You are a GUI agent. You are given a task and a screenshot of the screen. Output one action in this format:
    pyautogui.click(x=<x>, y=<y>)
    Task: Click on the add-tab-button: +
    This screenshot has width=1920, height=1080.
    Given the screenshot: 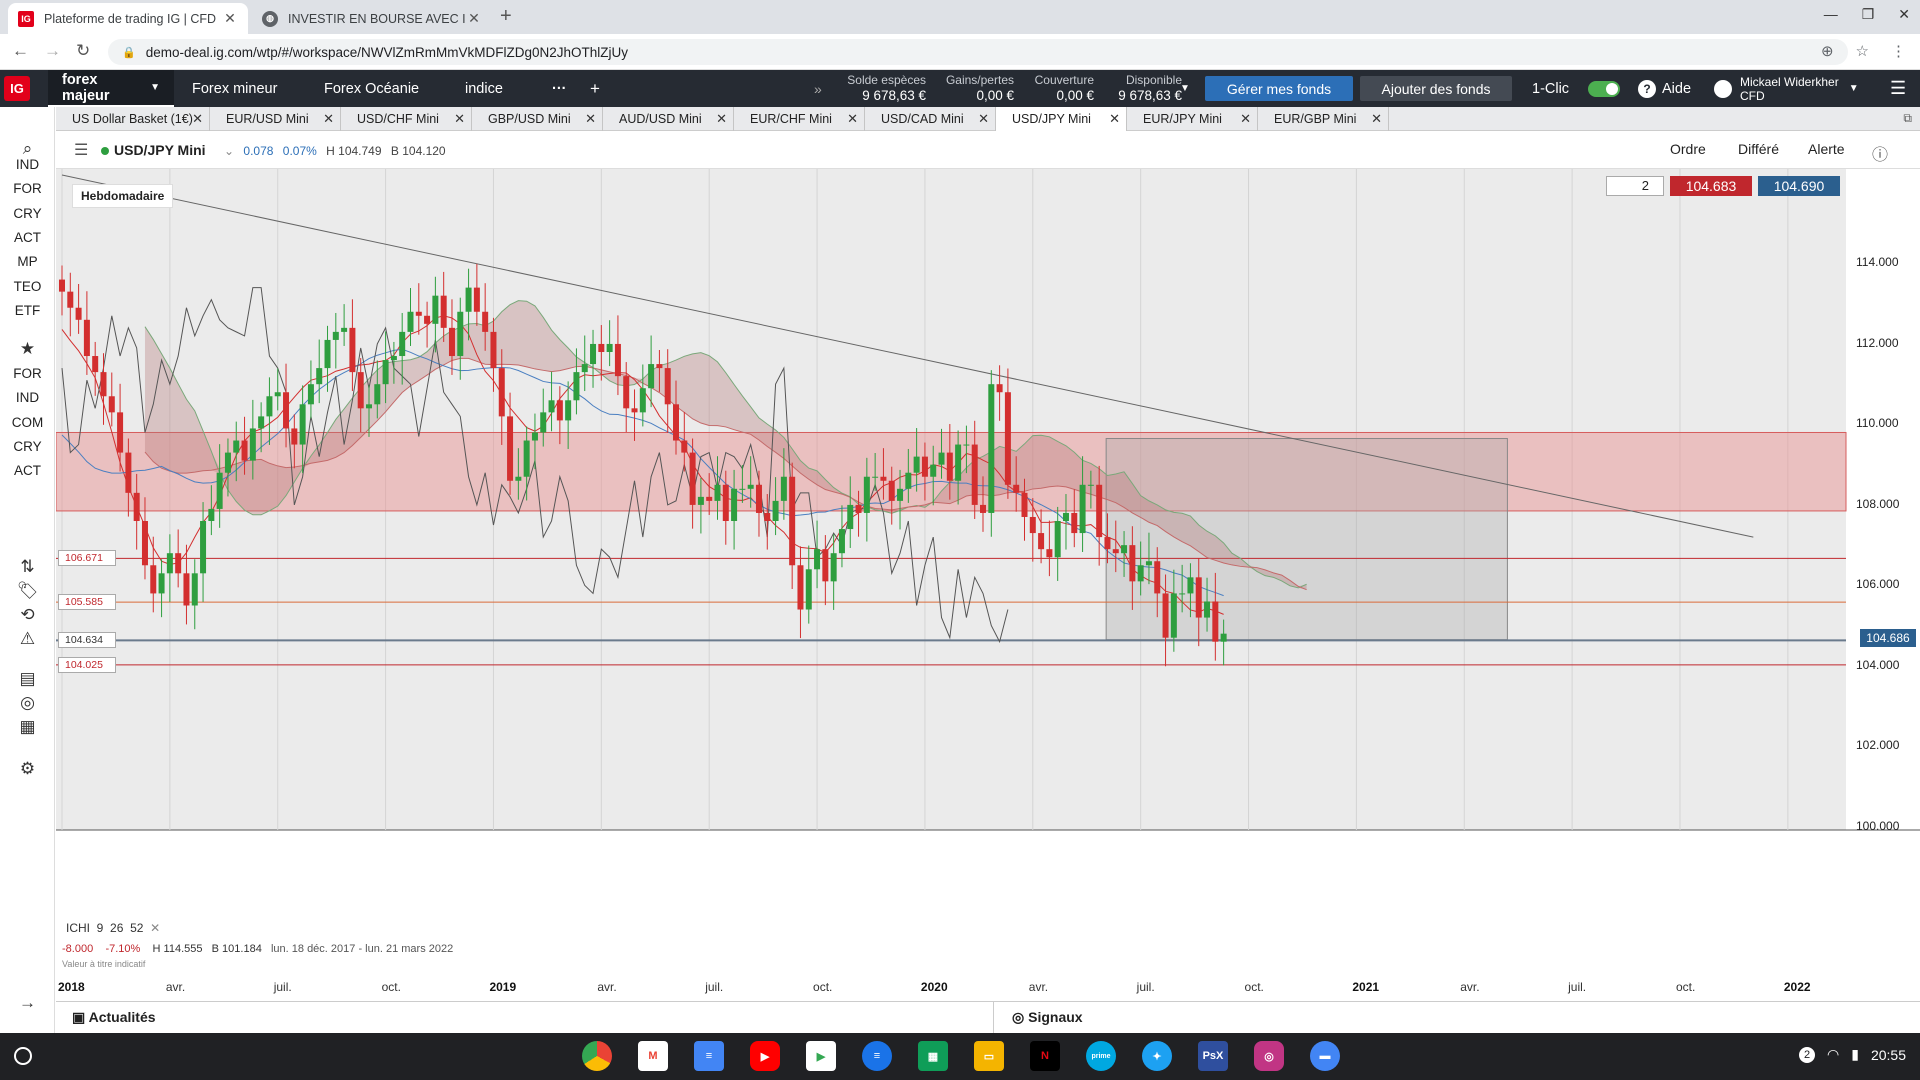 What is the action you would take?
    pyautogui.click(x=595, y=88)
    